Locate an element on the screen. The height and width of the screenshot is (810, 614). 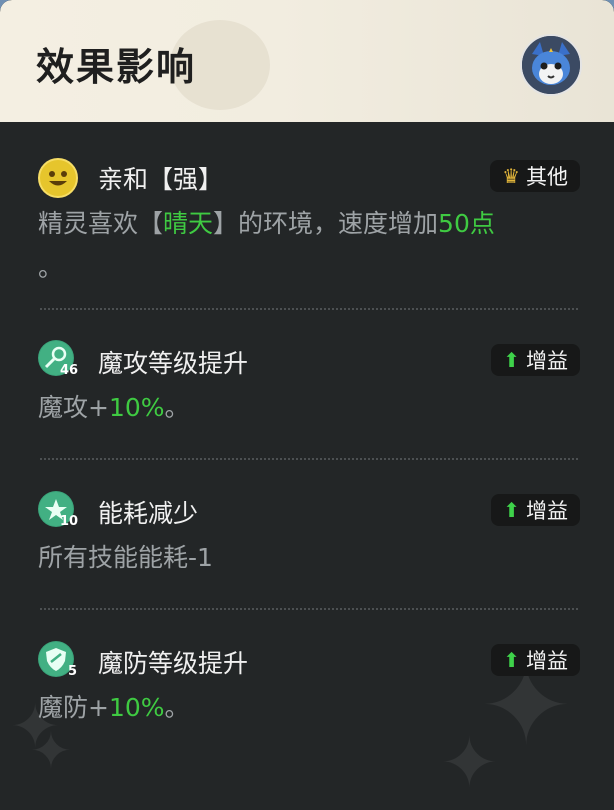
crown-icon: ♛ is located at coordinates (511, 176).